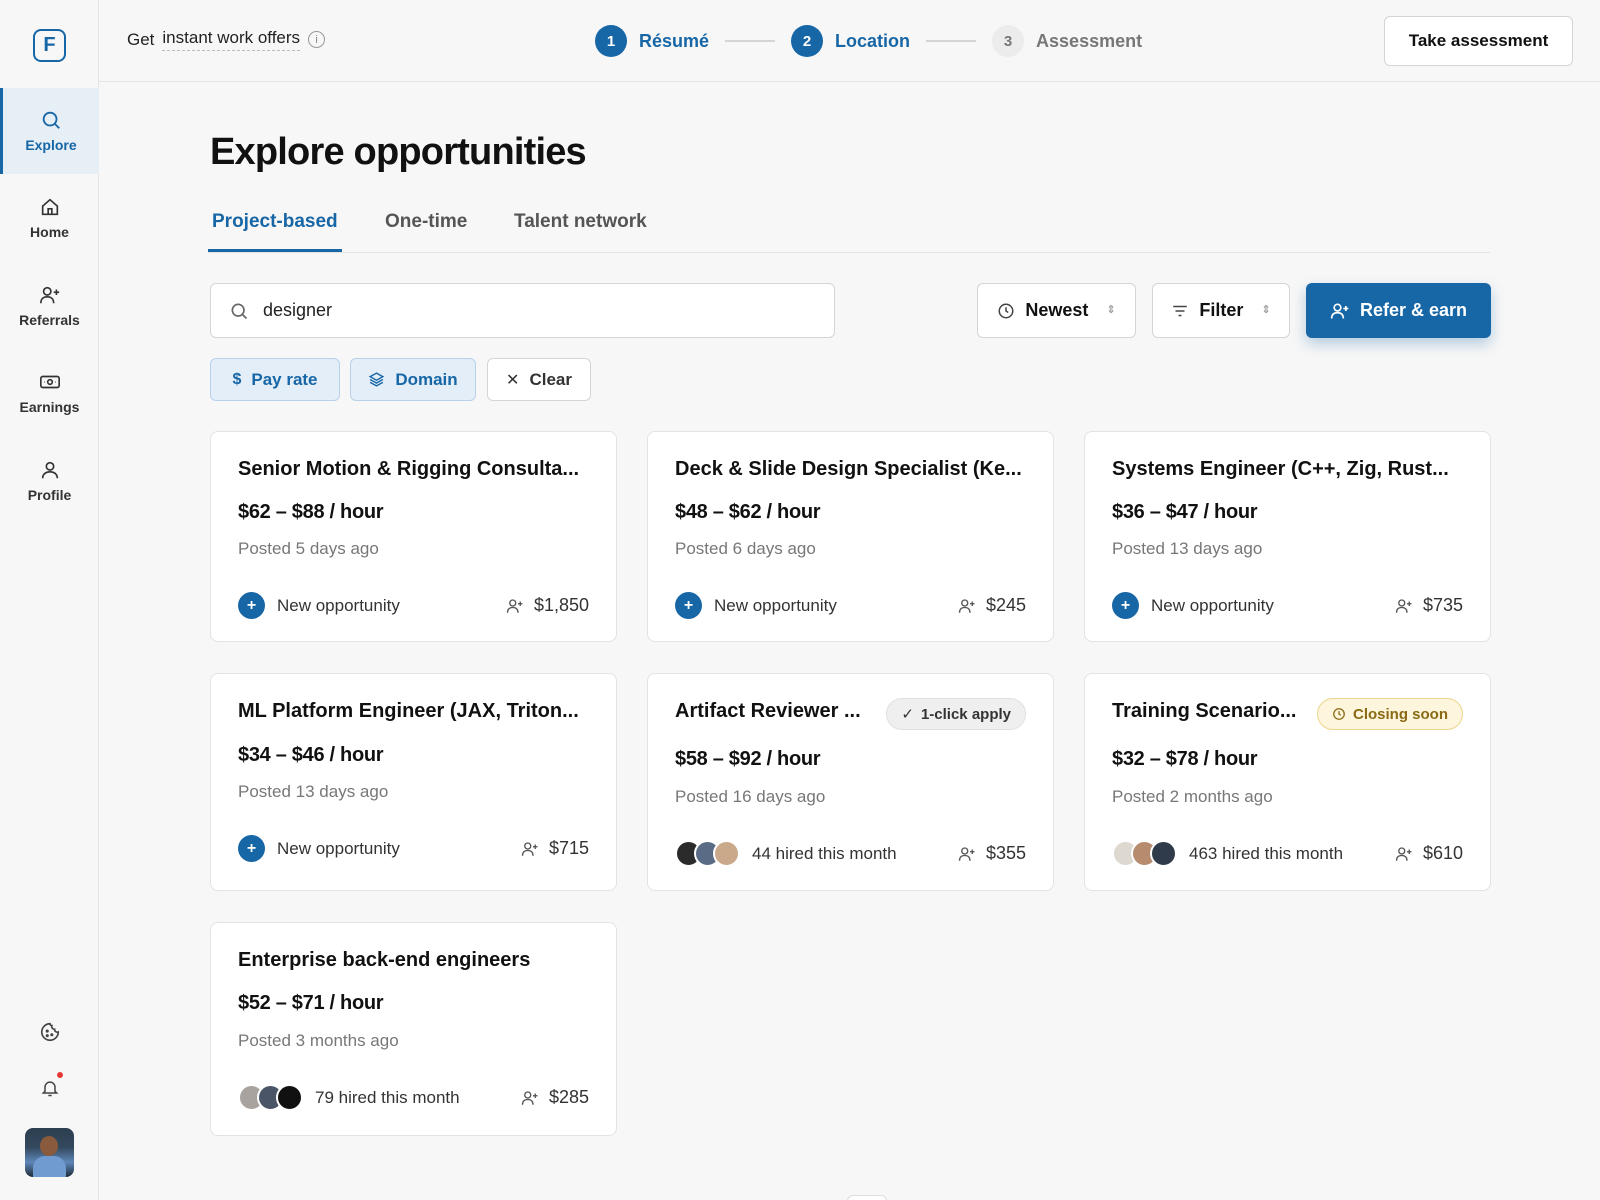  Describe the element at coordinates (580, 230) in the screenshot. I see `tab-talent-network: Talent network` at that location.